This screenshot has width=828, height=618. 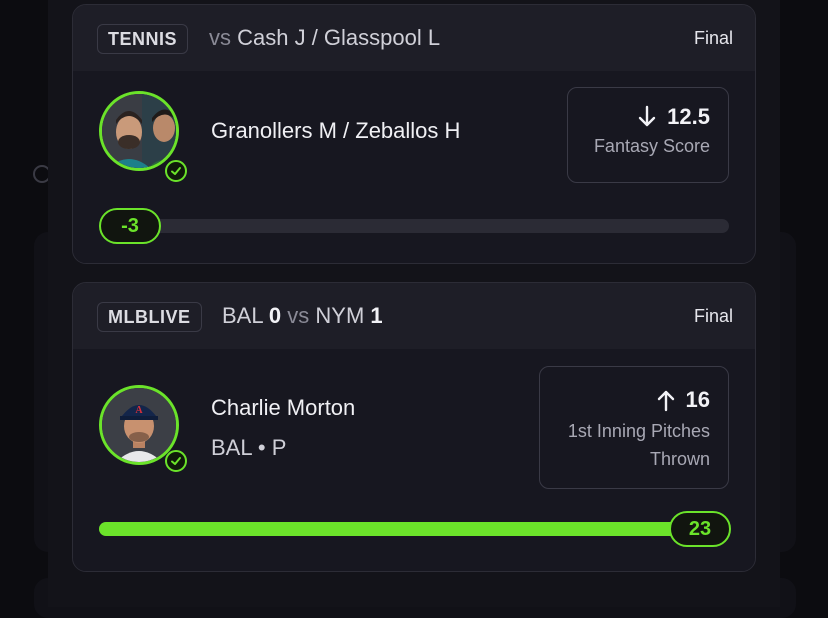 What do you see at coordinates (130, 226) in the screenshot?
I see `current-value-pill: -3` at bounding box center [130, 226].